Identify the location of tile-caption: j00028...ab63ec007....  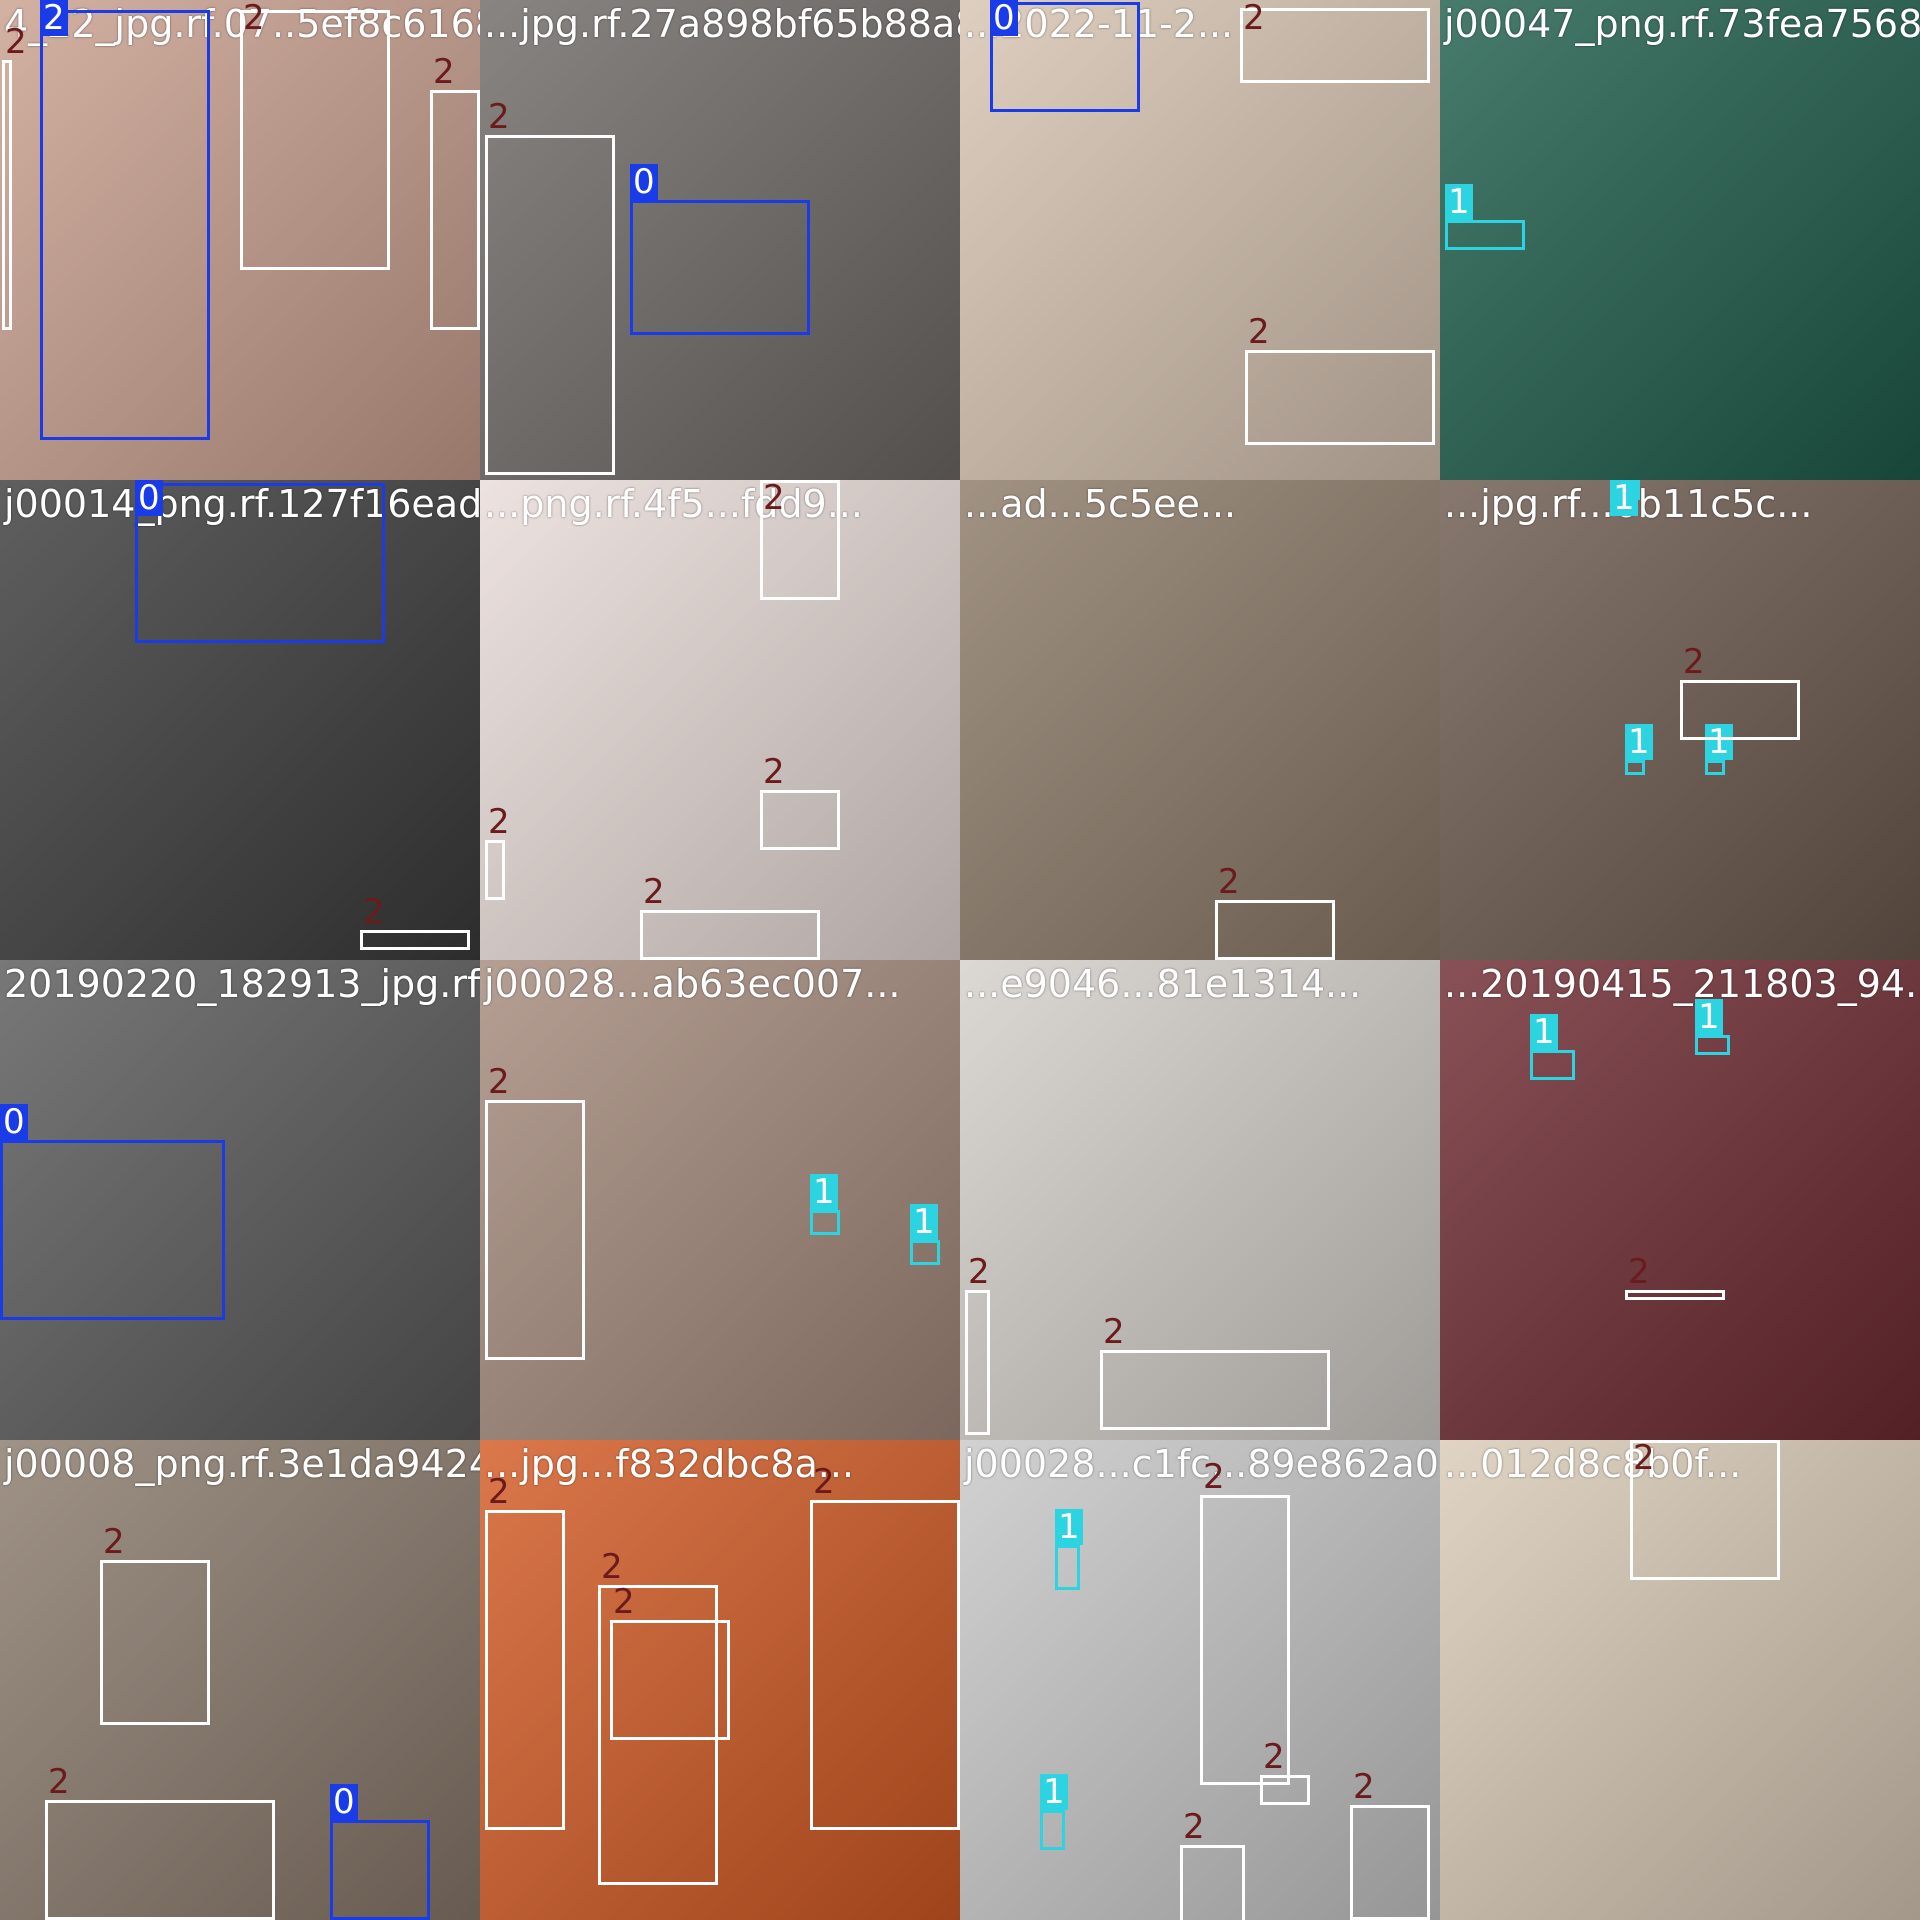
(692, 984).